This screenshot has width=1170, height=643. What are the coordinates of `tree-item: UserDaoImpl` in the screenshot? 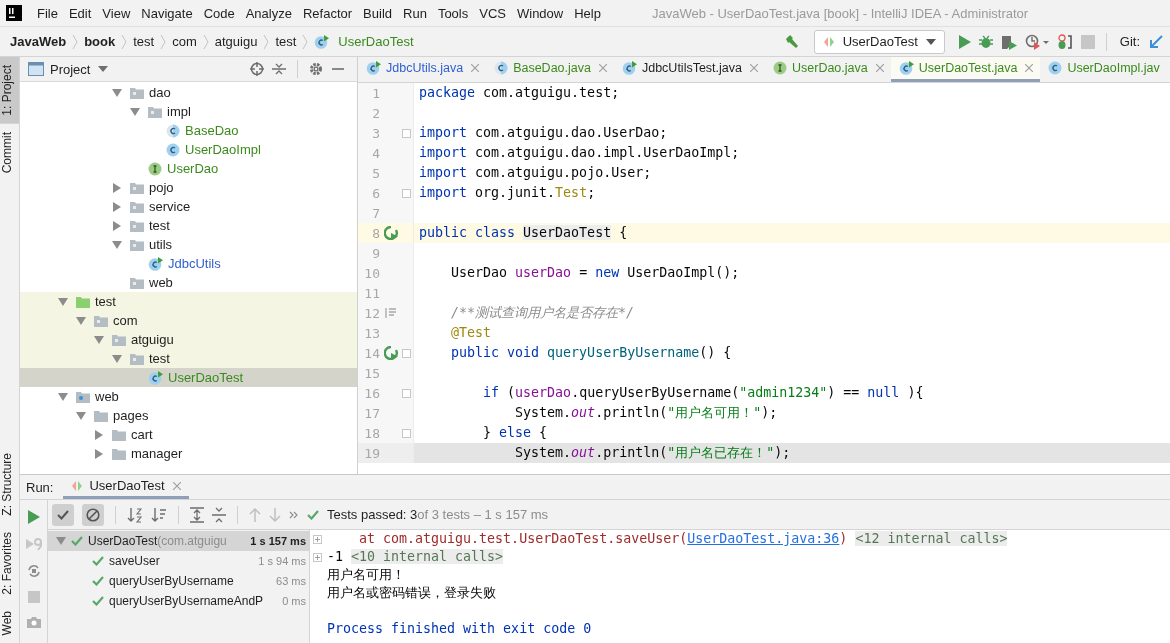 It's located at (188, 149).